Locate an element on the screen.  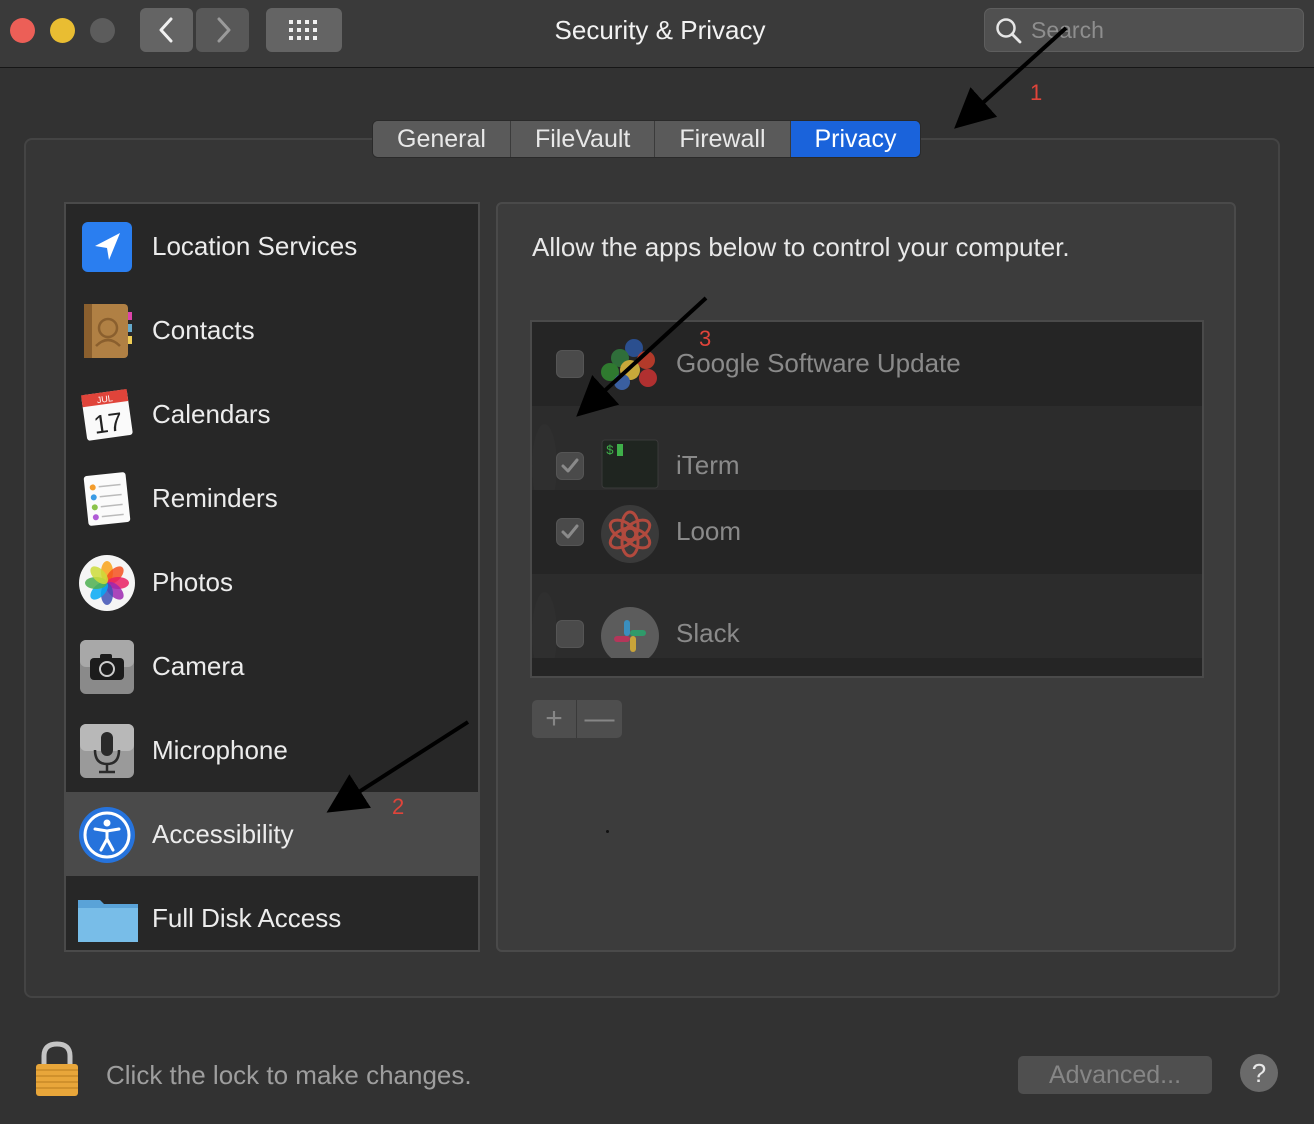
show-all-button is located at coordinates (304, 30).